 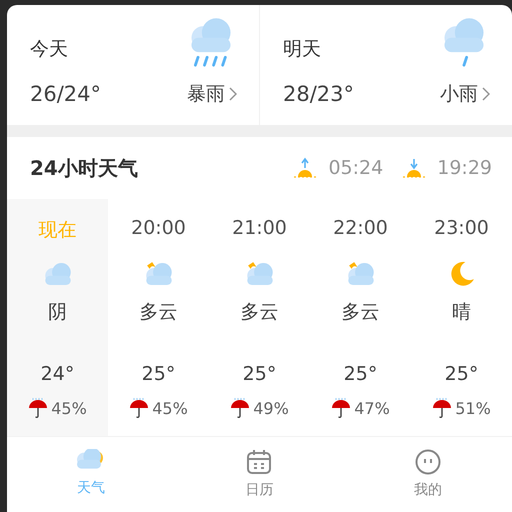 I want to click on sunset-time: 19:29, so click(x=464, y=168).